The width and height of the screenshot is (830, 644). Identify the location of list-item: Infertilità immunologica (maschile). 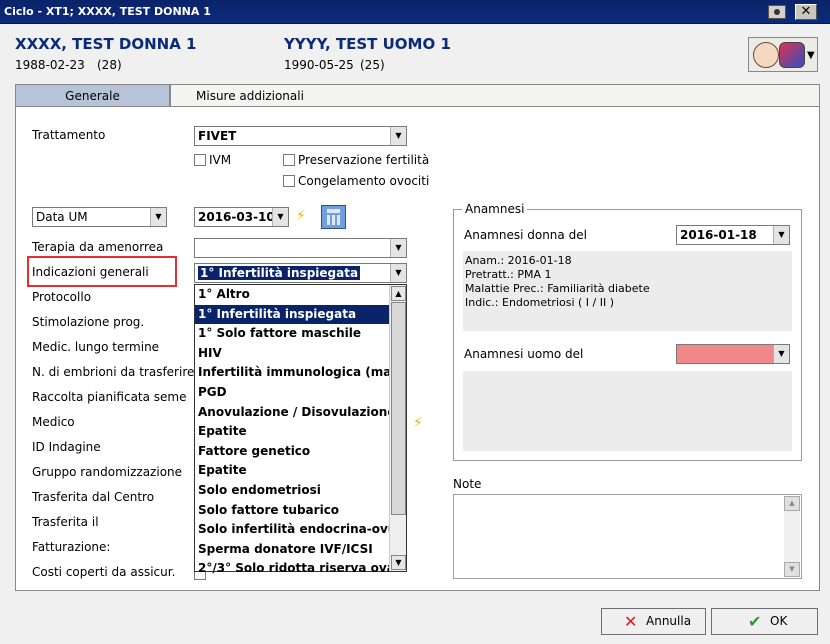
(292, 373).